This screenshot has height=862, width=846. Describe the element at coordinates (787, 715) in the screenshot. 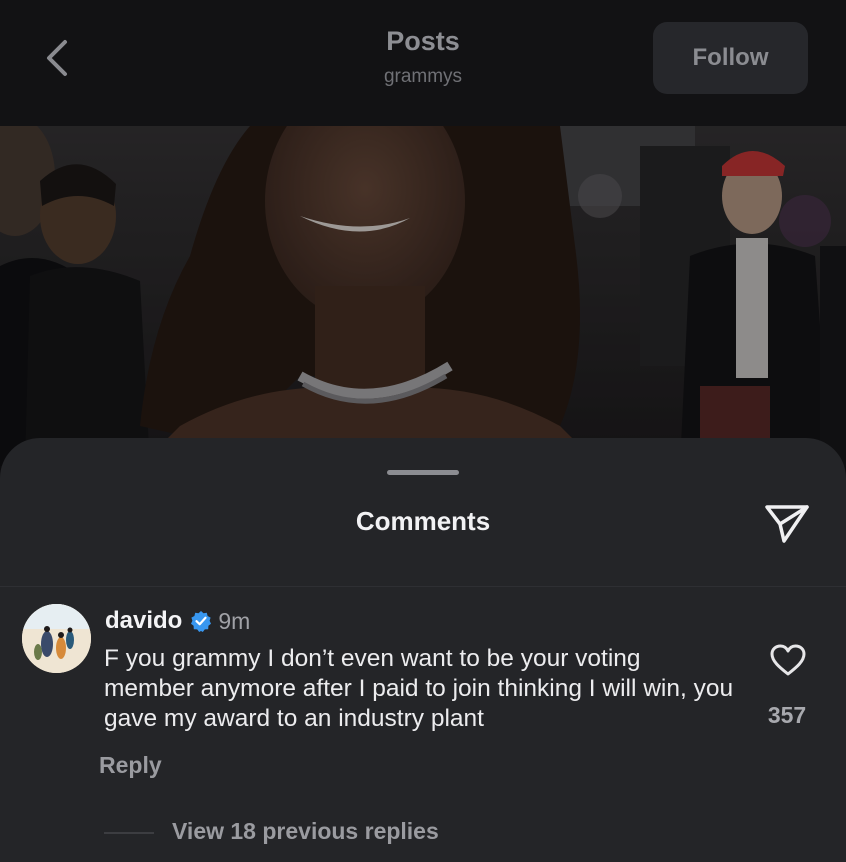

I see `like-count: 357` at that location.